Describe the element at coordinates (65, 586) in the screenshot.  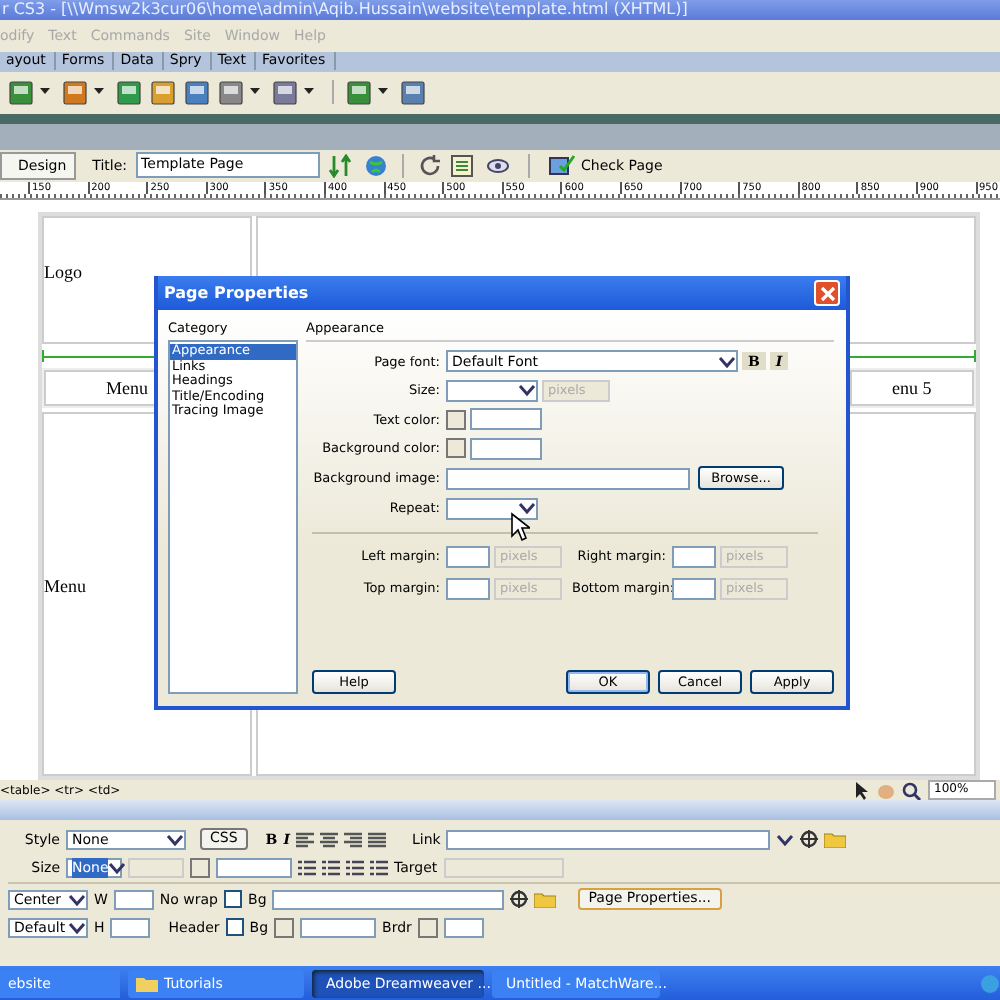
I see `menu-text: Menu` at that location.